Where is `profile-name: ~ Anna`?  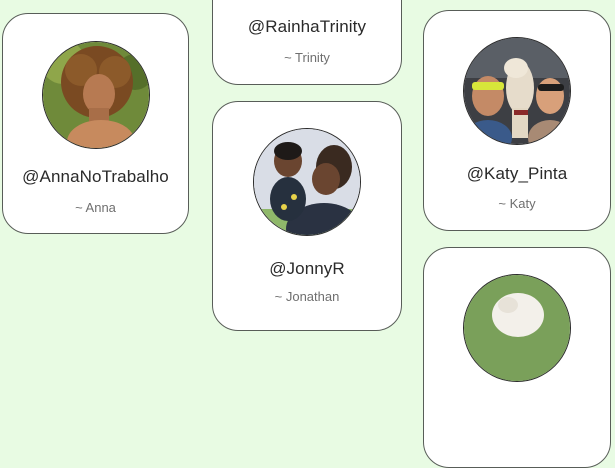 profile-name: ~ Anna is located at coordinates (95, 207).